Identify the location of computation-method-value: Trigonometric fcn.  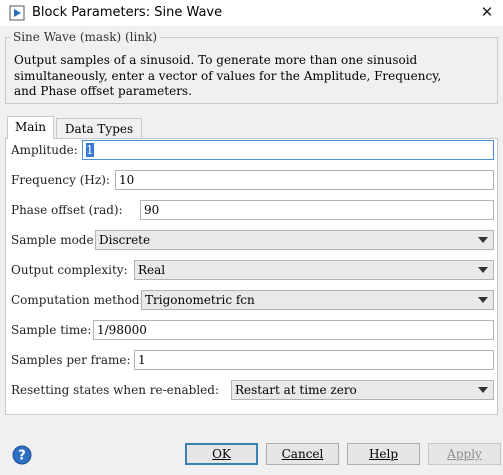
(200, 300).